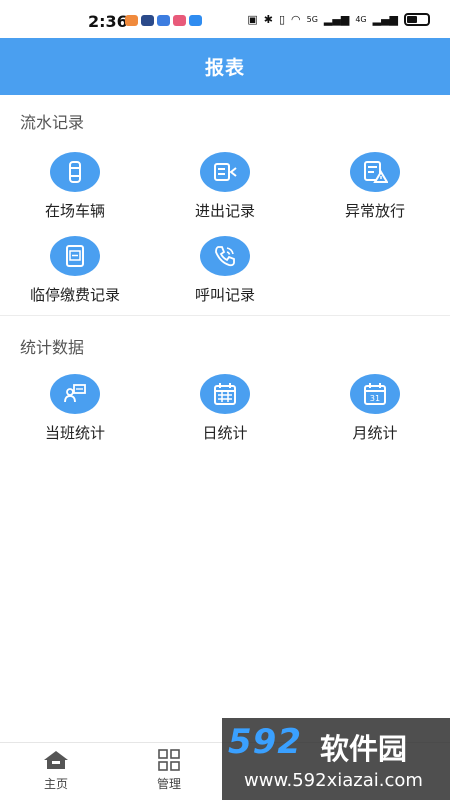 The width and height of the screenshot is (450, 800). I want to click on bluetooth-icon: ✱, so click(268, 19).